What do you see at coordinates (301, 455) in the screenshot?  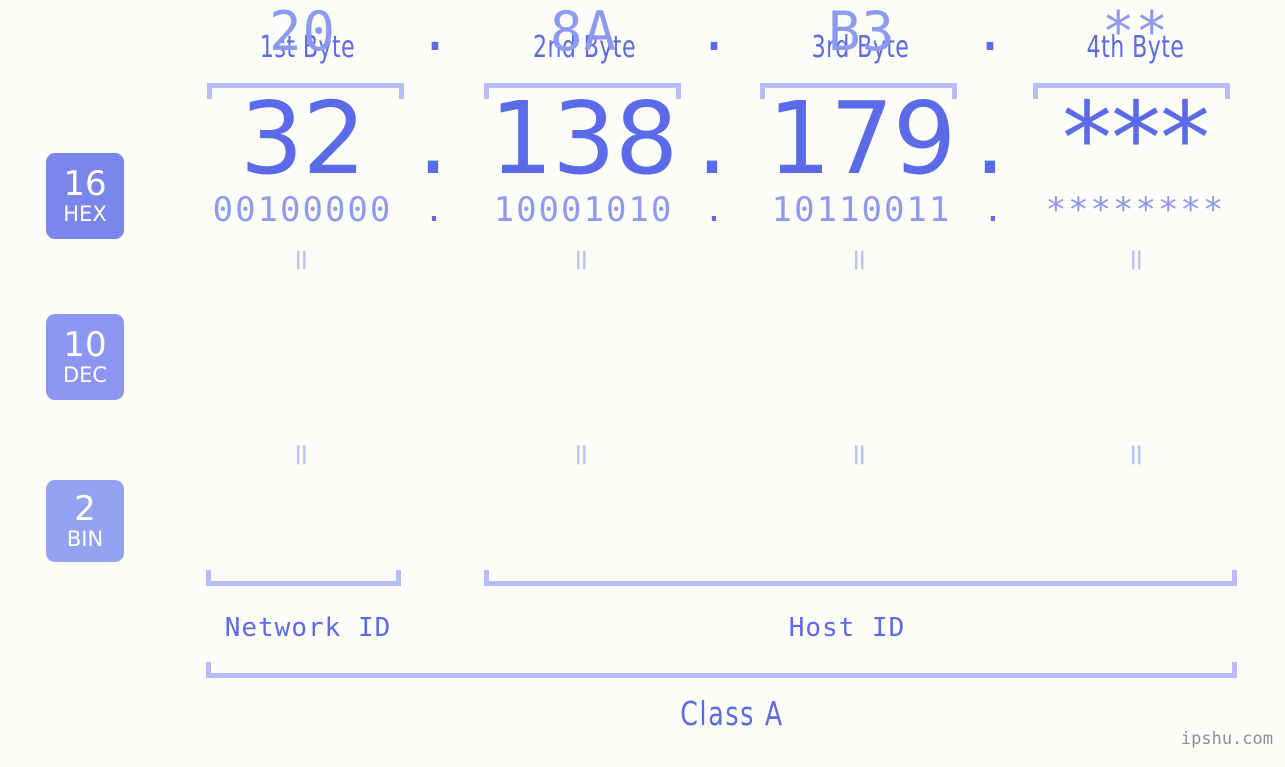 I see `equals-connector-dec-bin-1: =` at bounding box center [301, 455].